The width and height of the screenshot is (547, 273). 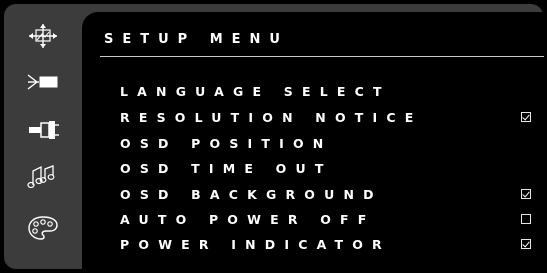 What do you see at coordinates (526, 194) in the screenshot?
I see `osd-background-checkbox` at bounding box center [526, 194].